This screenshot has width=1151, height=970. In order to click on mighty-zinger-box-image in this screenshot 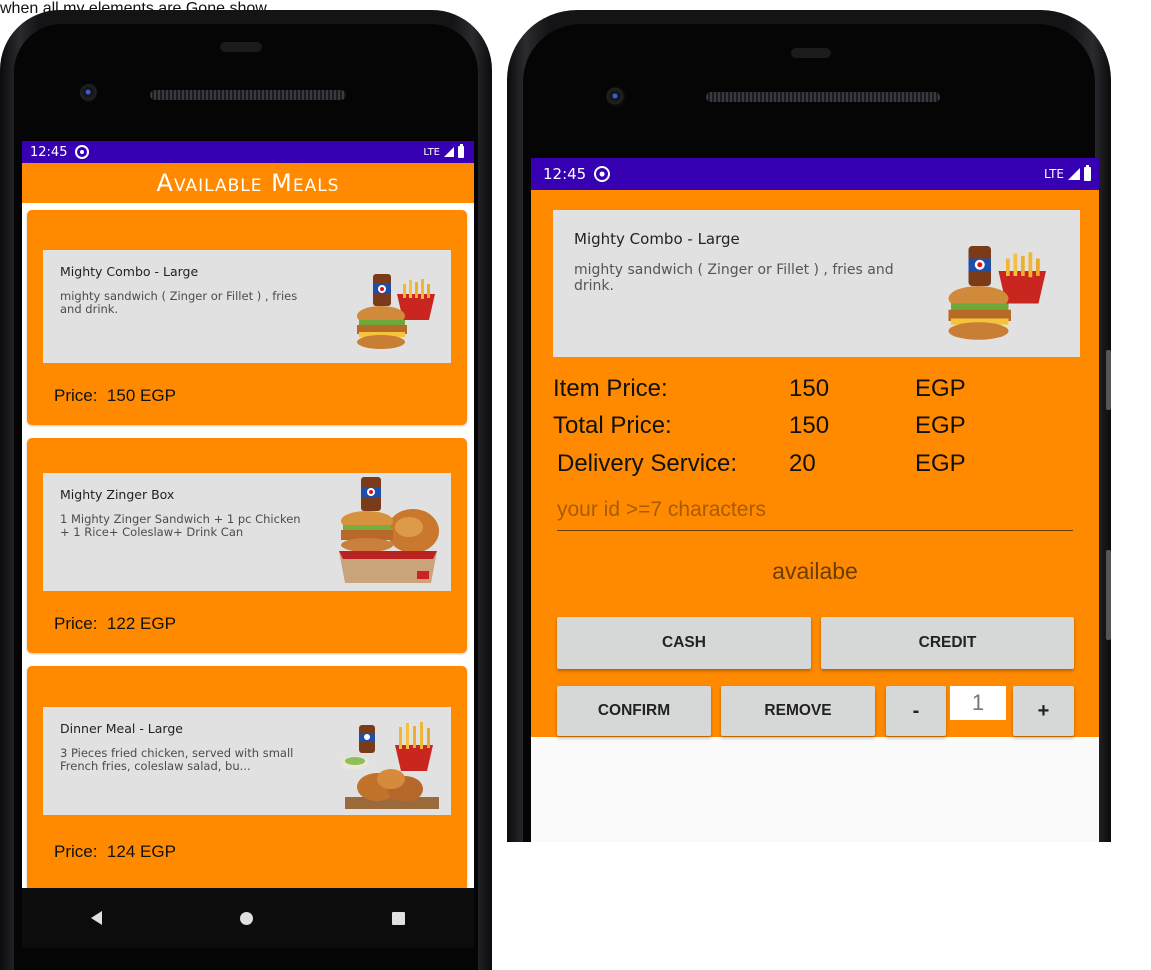, I will do `click(389, 530)`.